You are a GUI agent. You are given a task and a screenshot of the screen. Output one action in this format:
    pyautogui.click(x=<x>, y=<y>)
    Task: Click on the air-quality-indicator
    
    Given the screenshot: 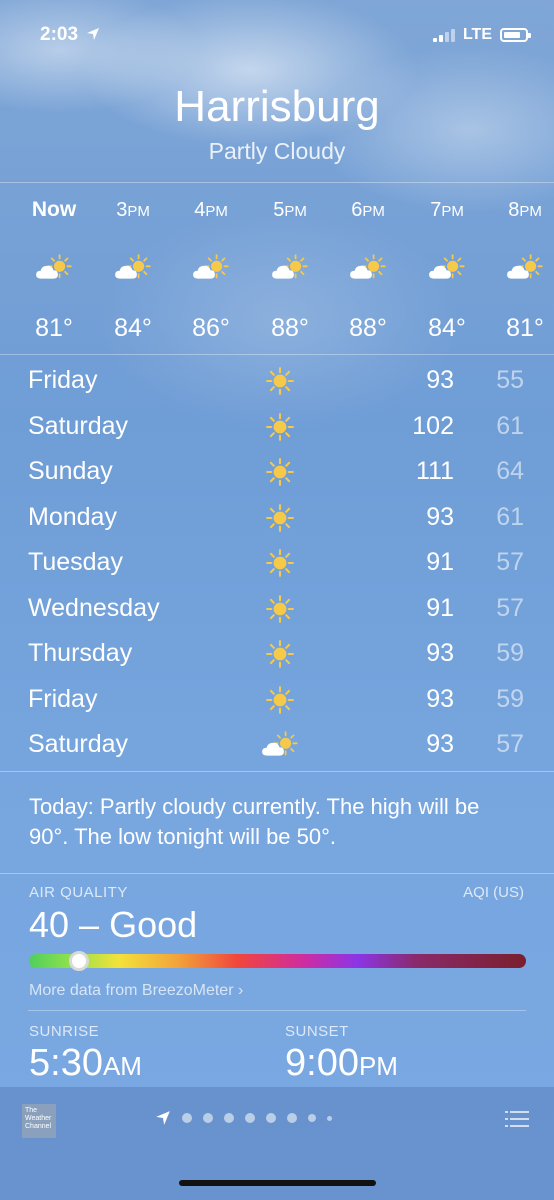 What is the action you would take?
    pyautogui.click(x=78, y=961)
    